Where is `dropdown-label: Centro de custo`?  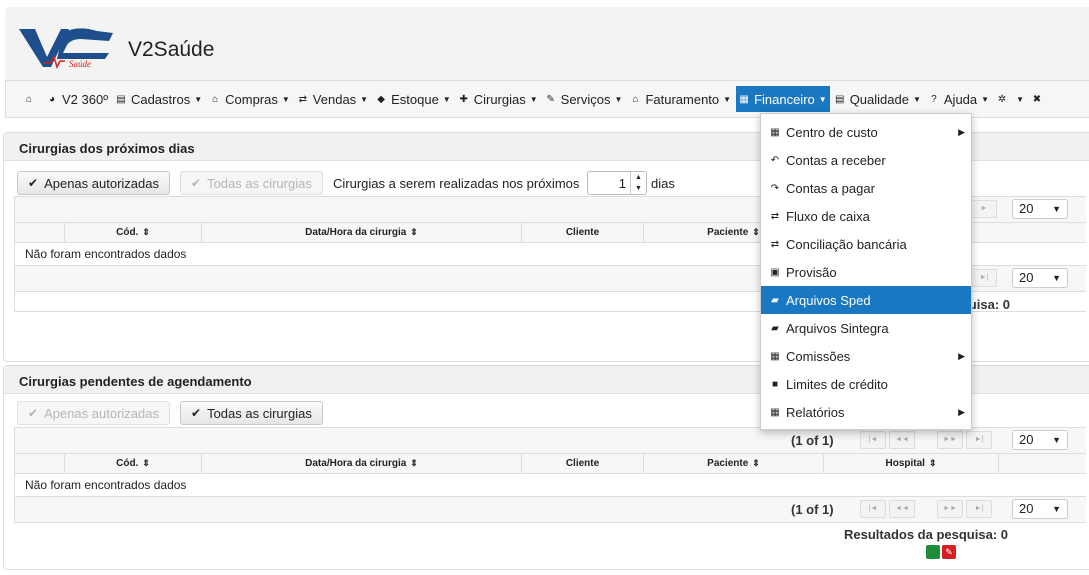
dropdown-label: Centro de custo is located at coordinates (832, 132).